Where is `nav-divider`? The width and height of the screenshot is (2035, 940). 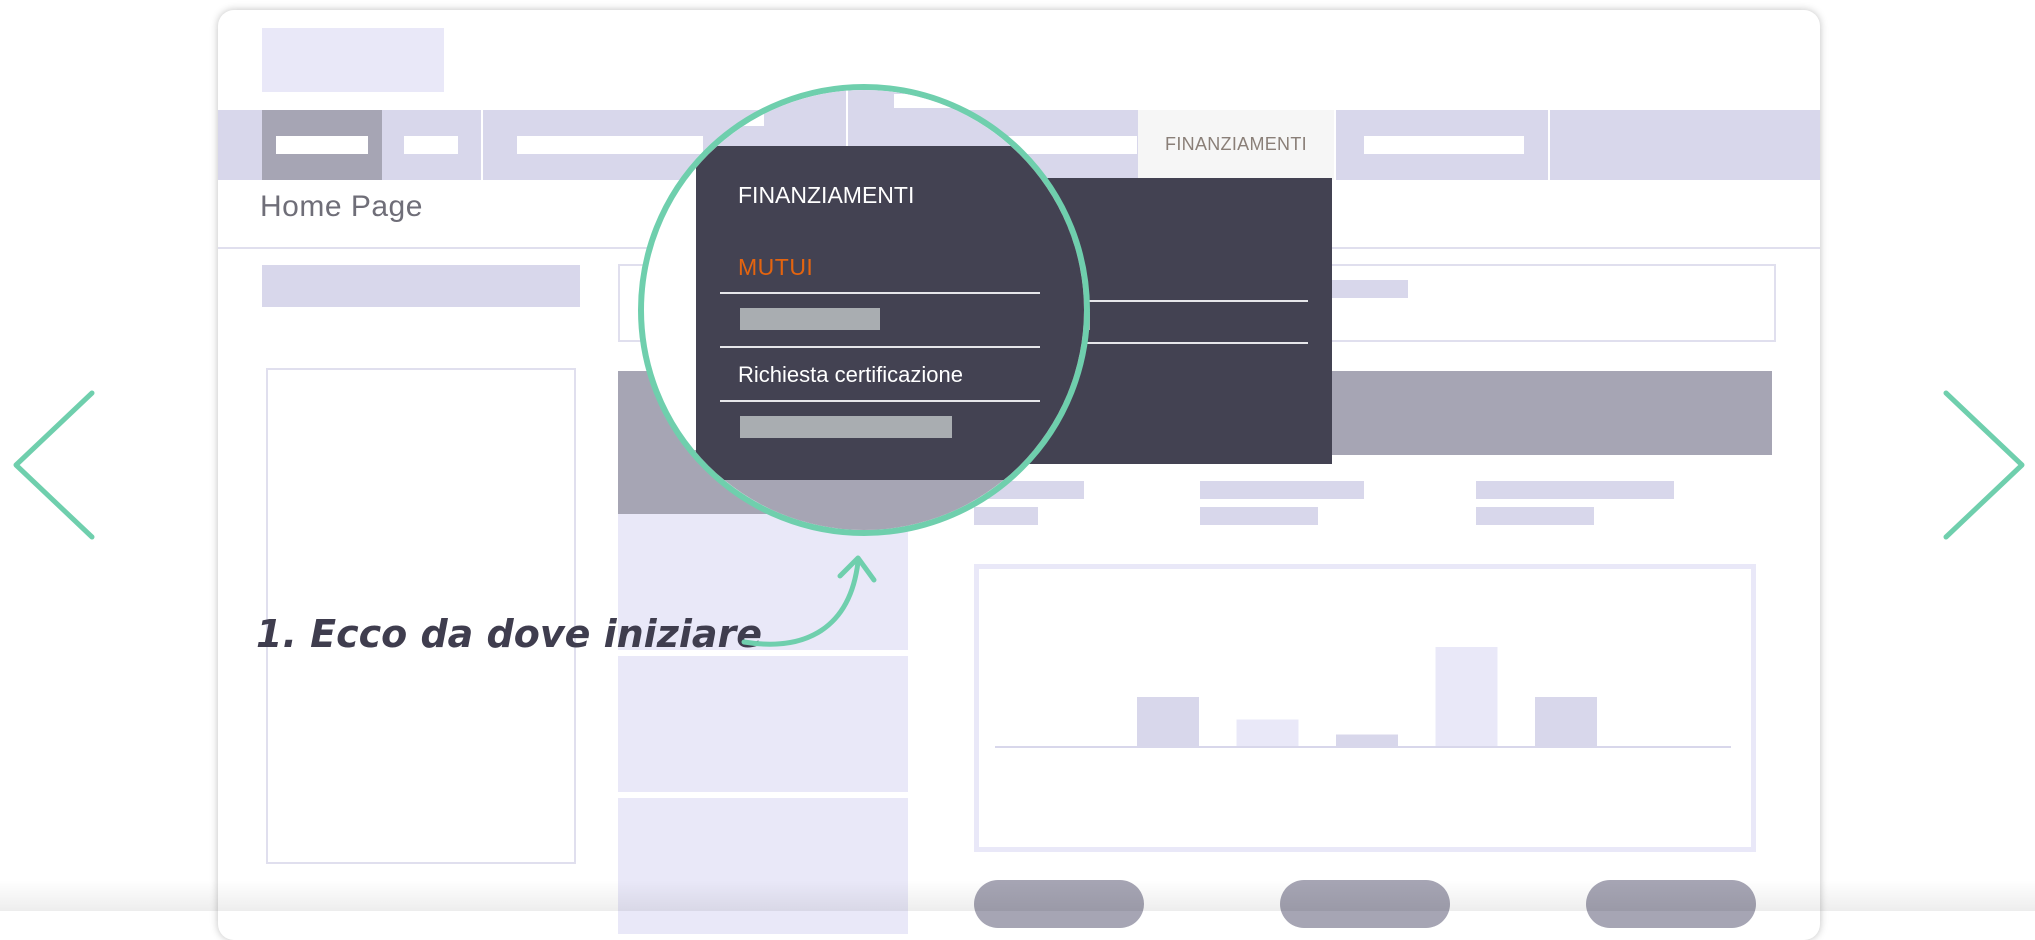 nav-divider is located at coordinates (1549, 145).